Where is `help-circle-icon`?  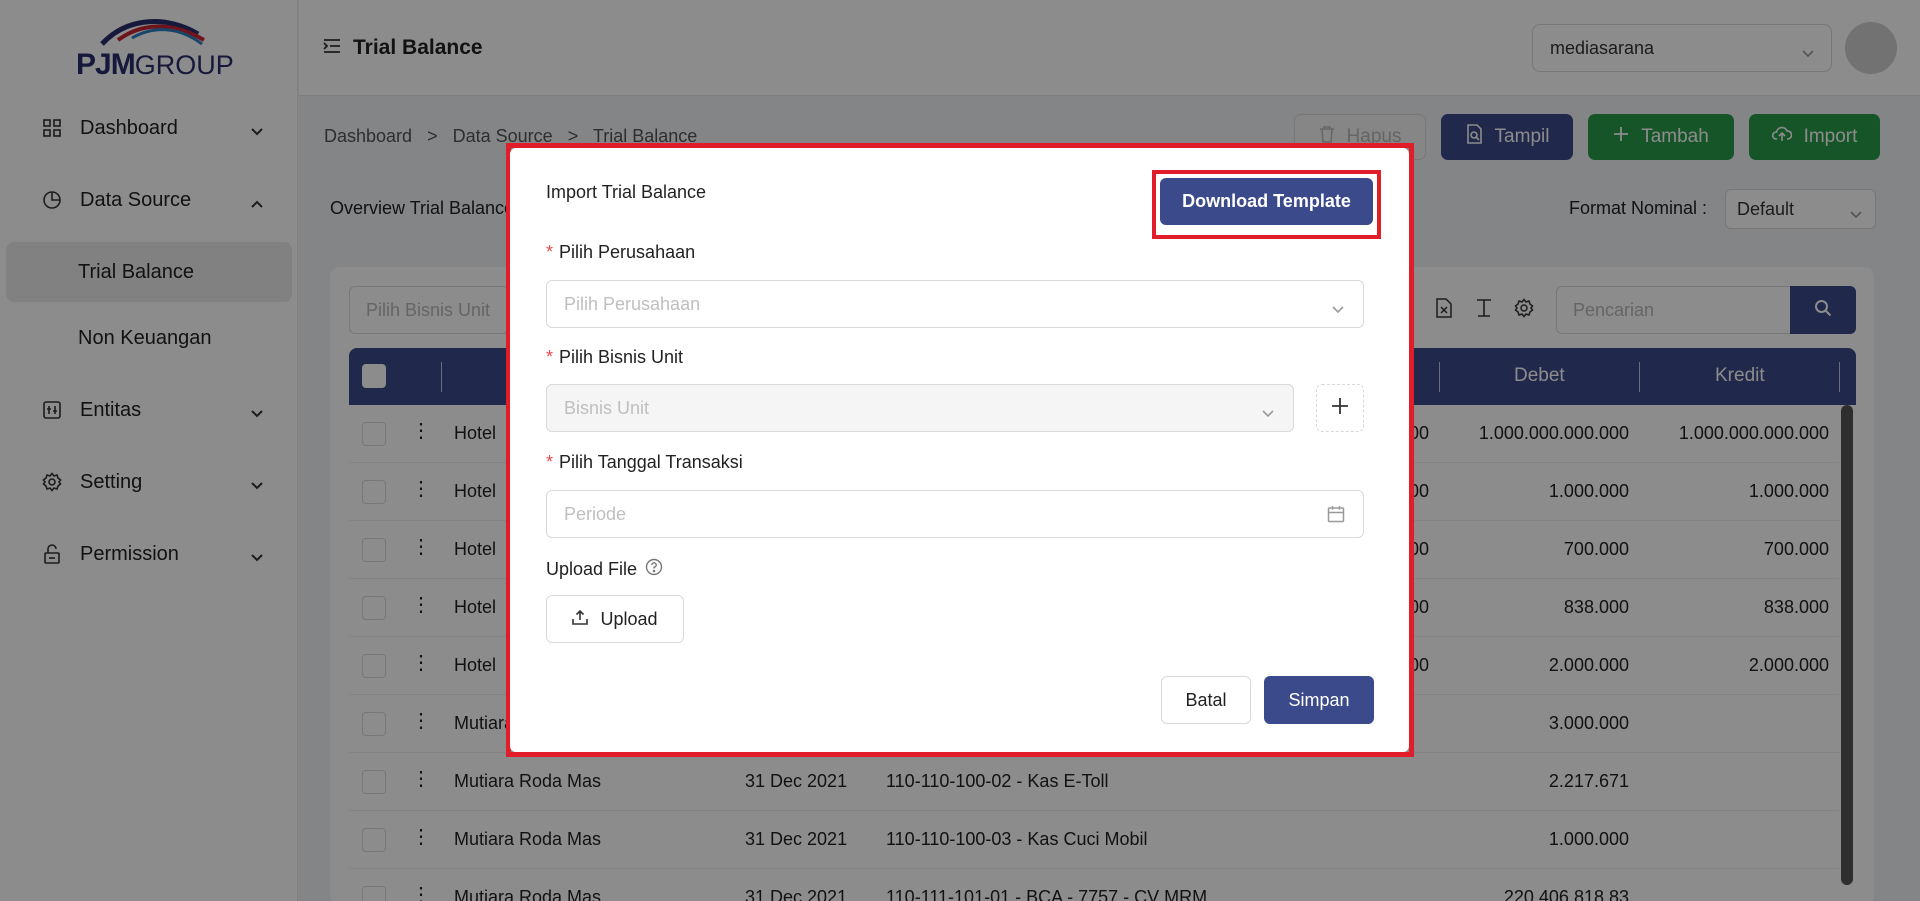 help-circle-icon is located at coordinates (654, 569).